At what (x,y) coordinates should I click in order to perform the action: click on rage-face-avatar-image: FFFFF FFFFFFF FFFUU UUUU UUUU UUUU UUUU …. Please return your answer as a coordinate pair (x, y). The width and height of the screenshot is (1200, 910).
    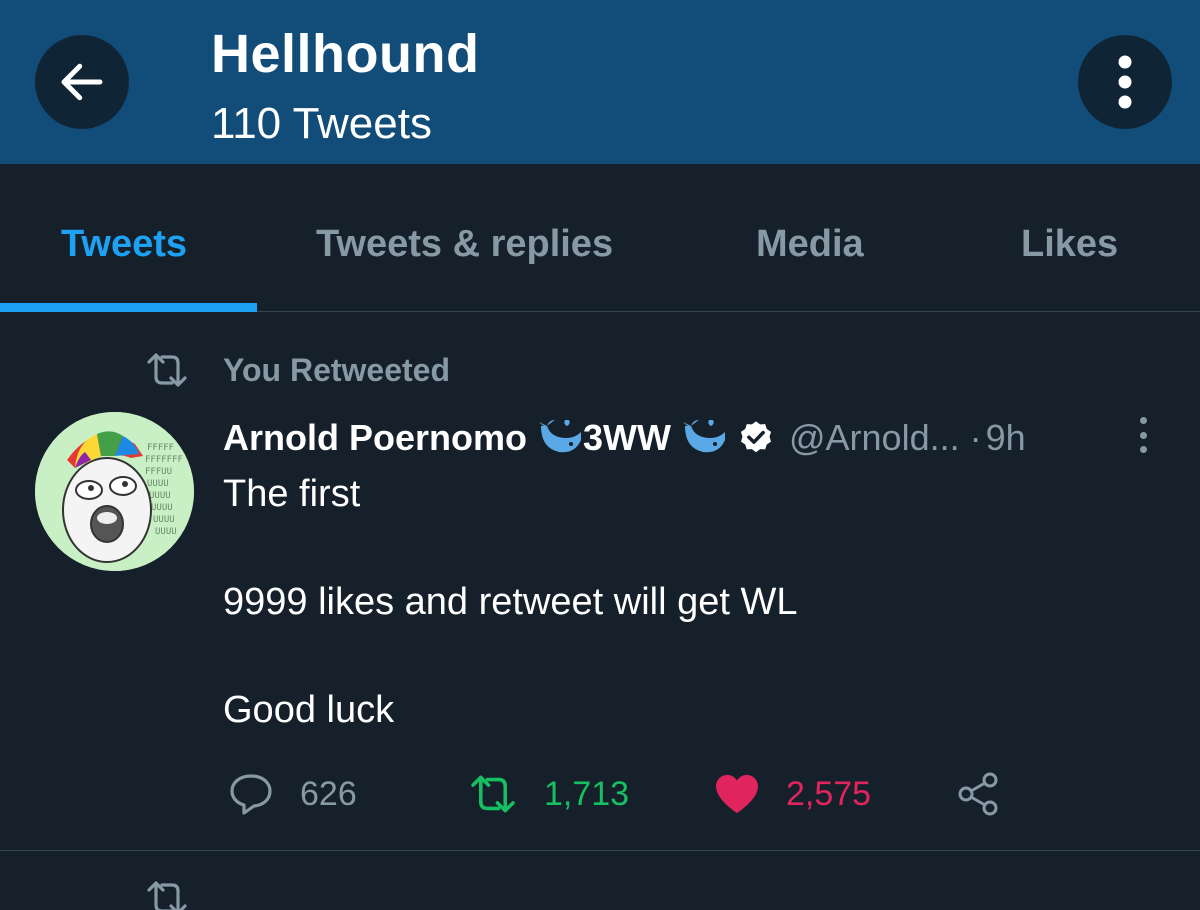
    Looking at the image, I should click on (114, 491).